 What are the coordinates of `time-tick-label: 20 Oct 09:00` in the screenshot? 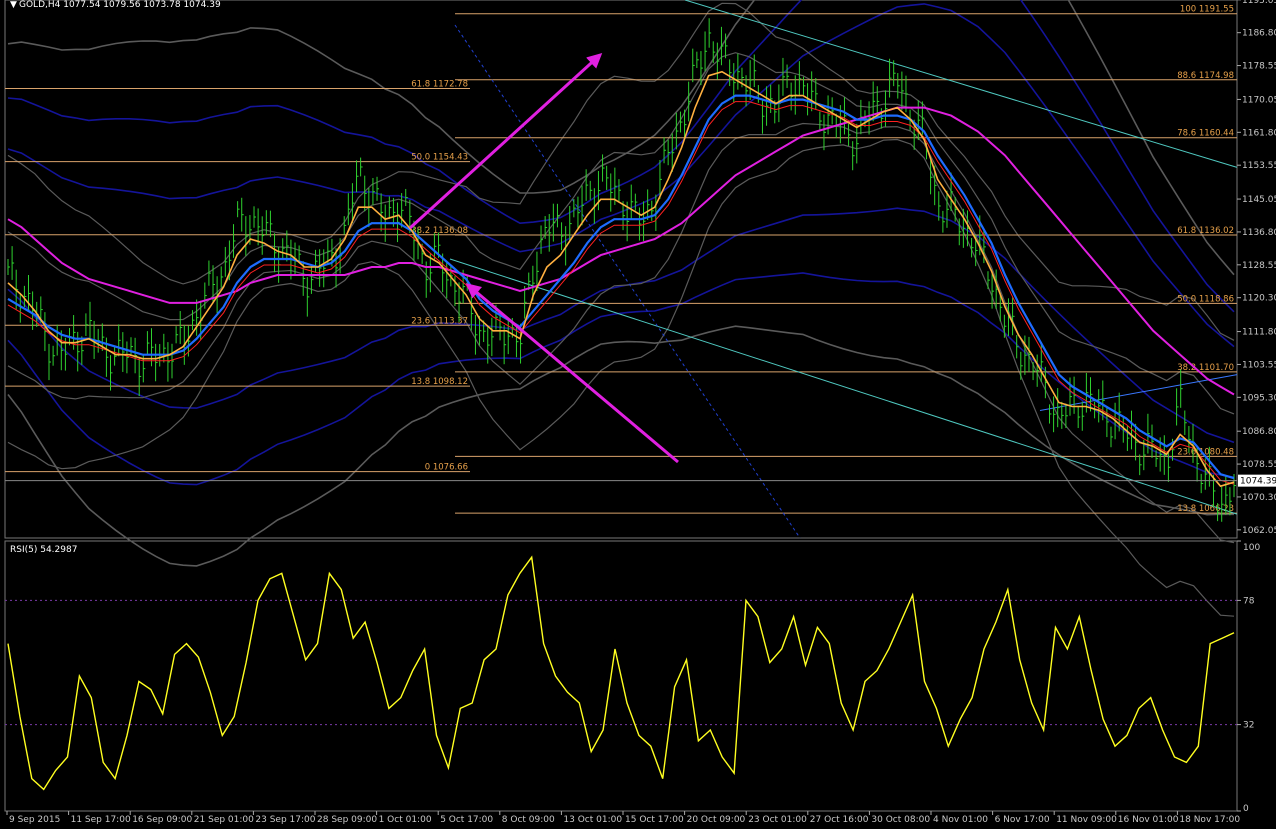 It's located at (716, 820).